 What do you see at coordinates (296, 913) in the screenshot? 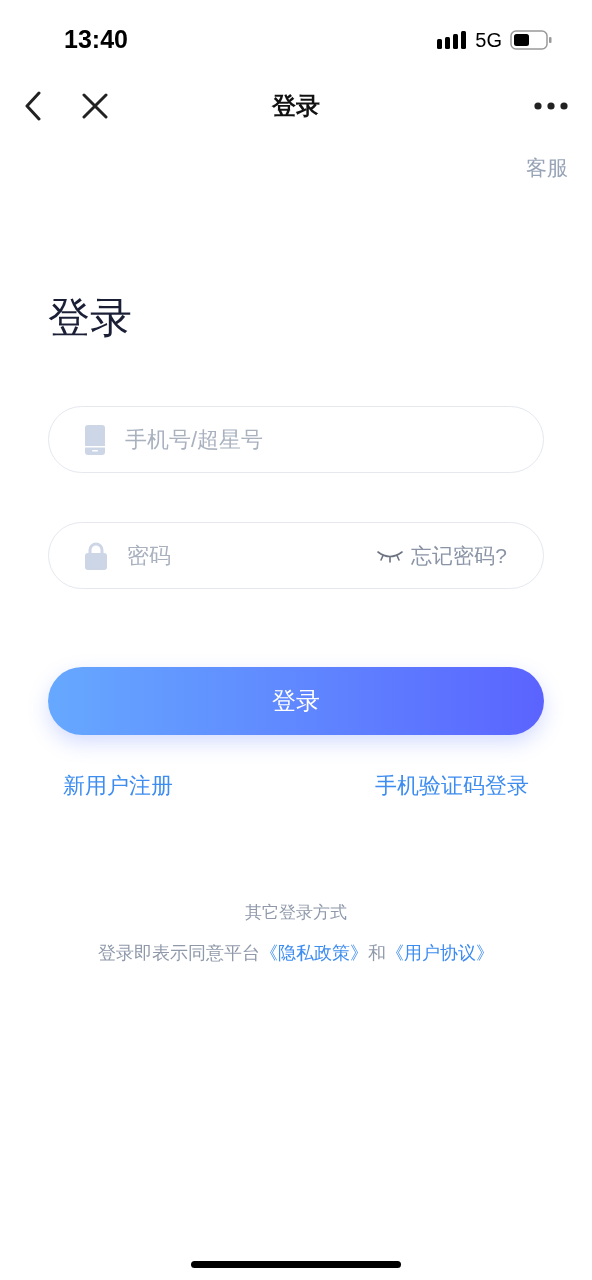
I see `other-methods-label: 其它登录方式` at bounding box center [296, 913].